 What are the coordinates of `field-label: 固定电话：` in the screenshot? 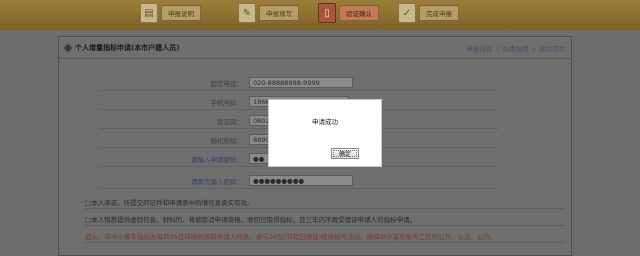 It's located at (227, 83).